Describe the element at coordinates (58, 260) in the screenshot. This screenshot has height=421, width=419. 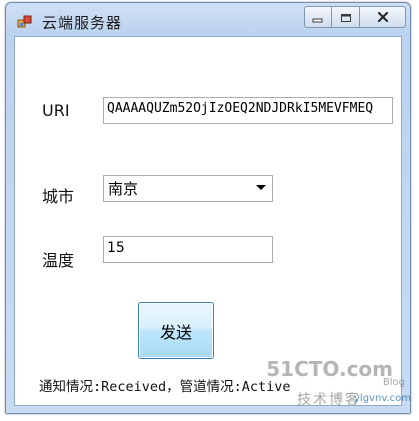
I see `temperature-label: 温度` at that location.